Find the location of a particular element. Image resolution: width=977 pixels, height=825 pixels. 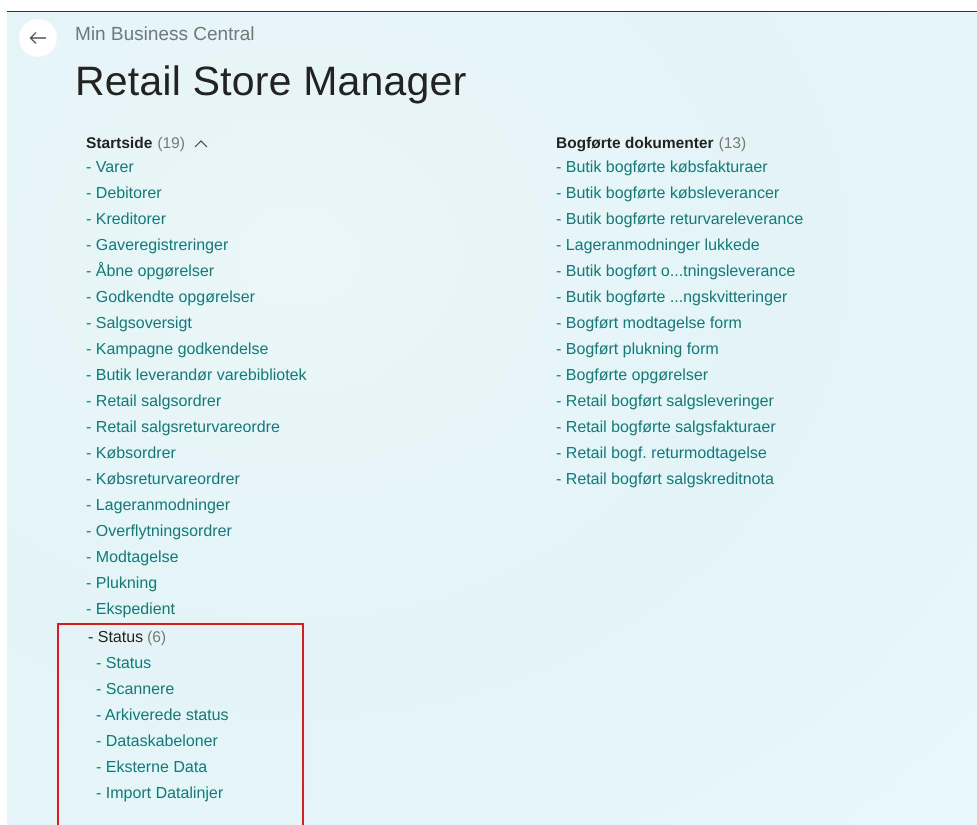

nav-link: - Retail bogf. returmodtagelse is located at coordinates (661, 454).